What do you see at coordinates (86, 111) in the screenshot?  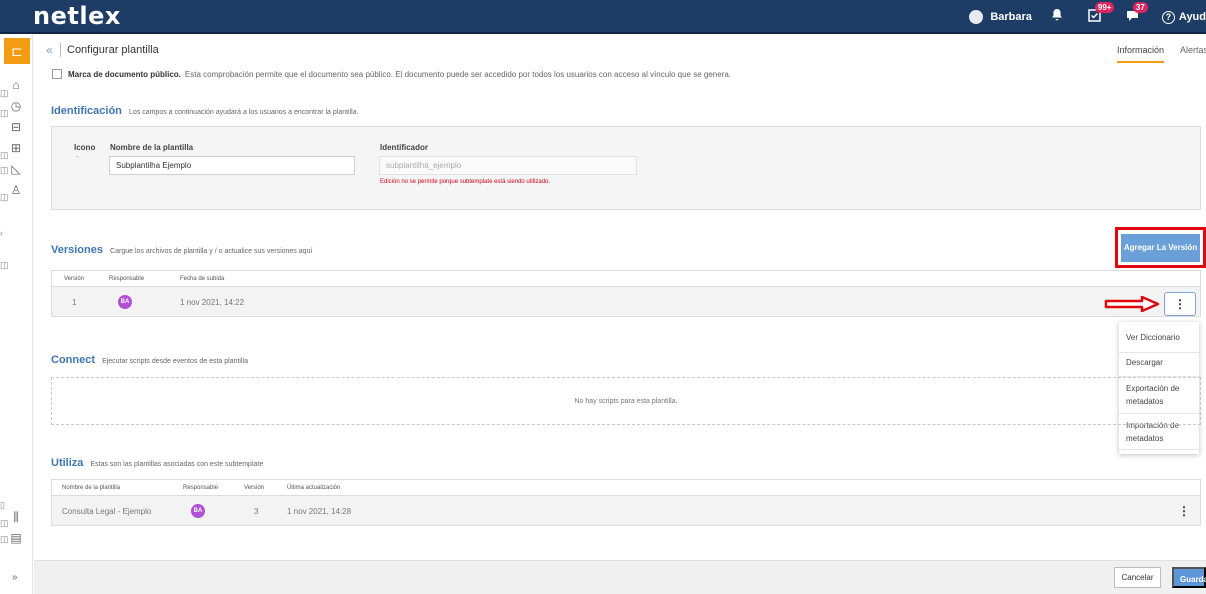 I see `identification-title: Identificación` at bounding box center [86, 111].